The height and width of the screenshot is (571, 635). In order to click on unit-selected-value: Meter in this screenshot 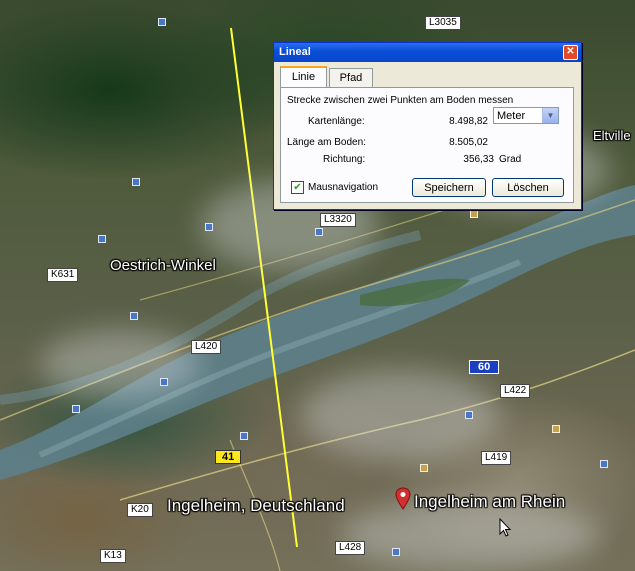, I will do `click(511, 116)`.